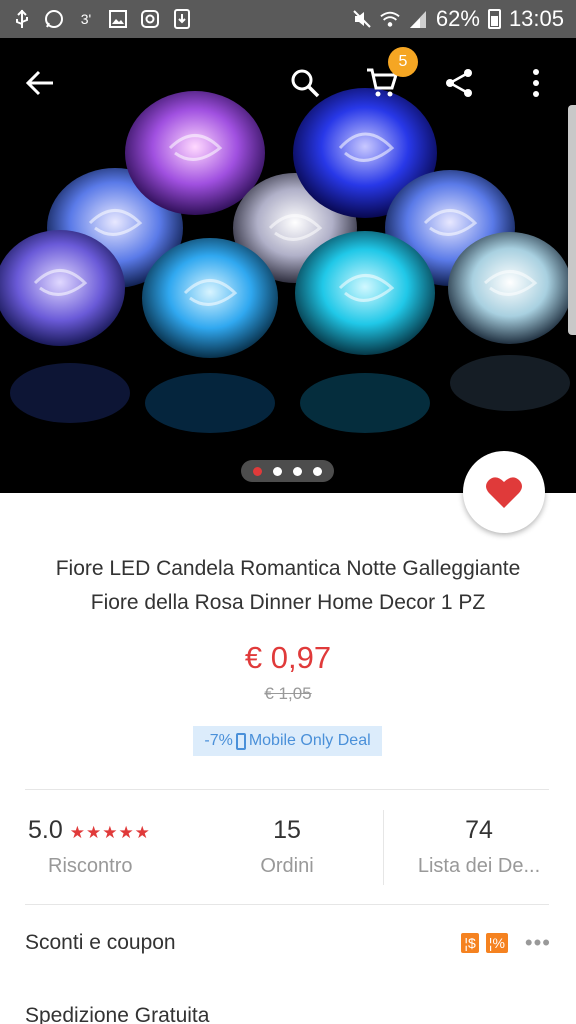  Describe the element at coordinates (150, 19) in the screenshot. I see `instagram-icon` at that location.